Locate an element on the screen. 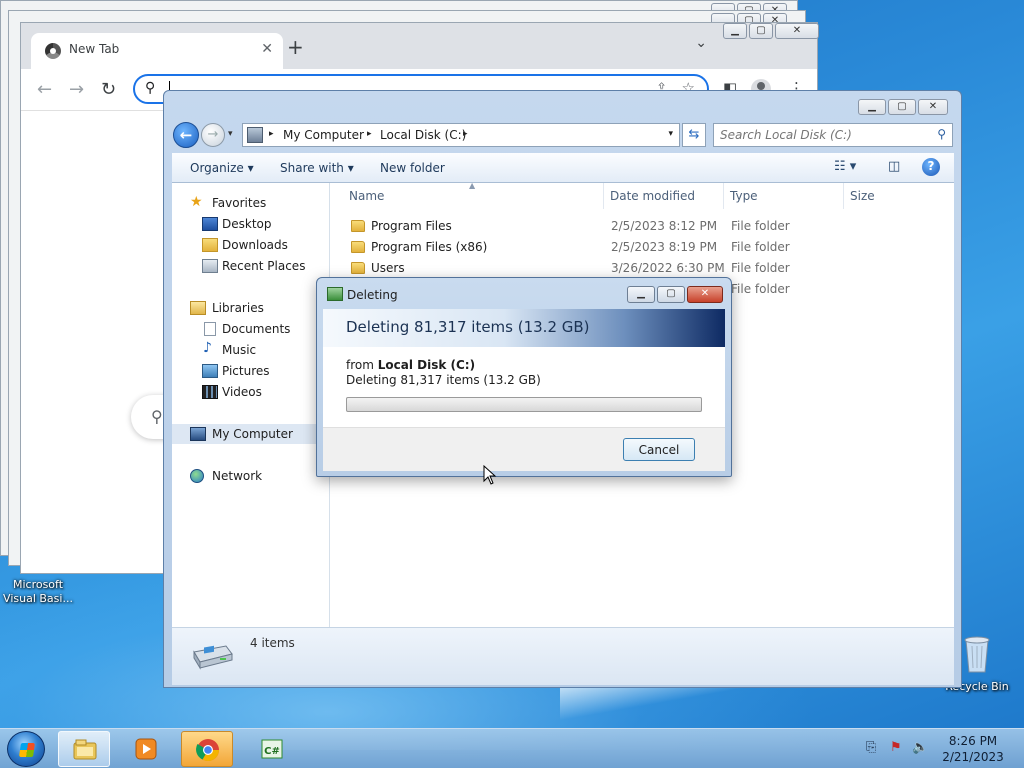 This screenshot has width=1024, height=768. hard-drive-icon is located at coordinates (213, 657).